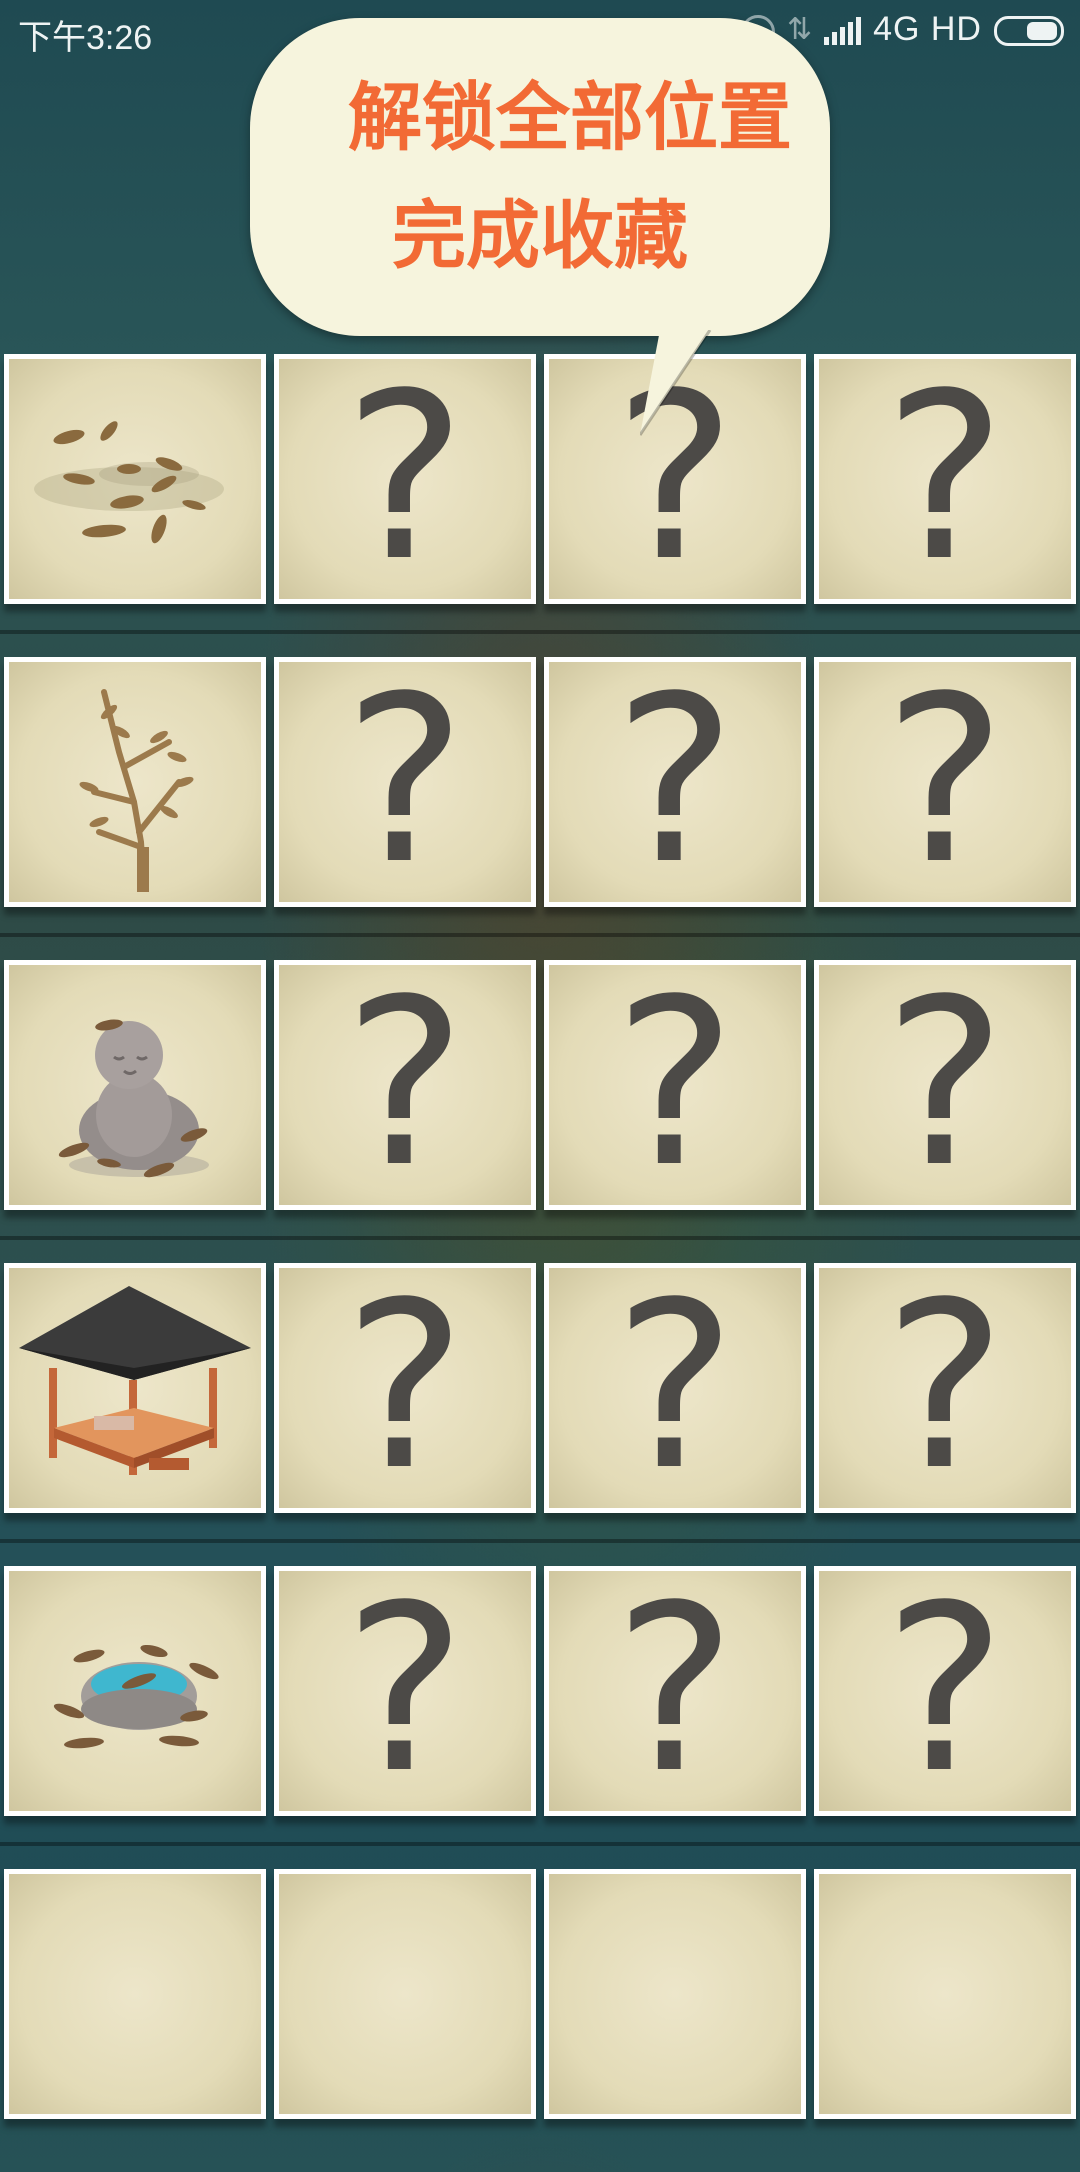 This screenshot has width=1080, height=2172. What do you see at coordinates (843, 30) in the screenshot?
I see `signal-strength-icon` at bounding box center [843, 30].